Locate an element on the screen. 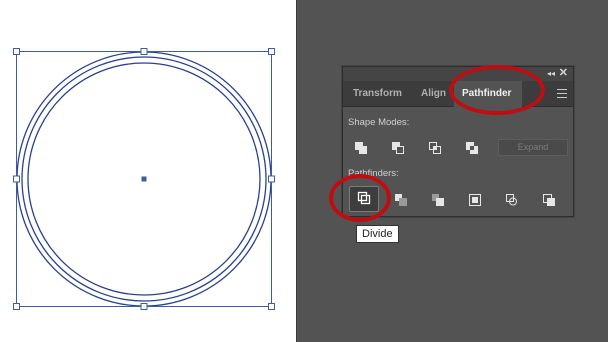 This screenshot has width=608, height=342. expand-button: Expand is located at coordinates (533, 147).